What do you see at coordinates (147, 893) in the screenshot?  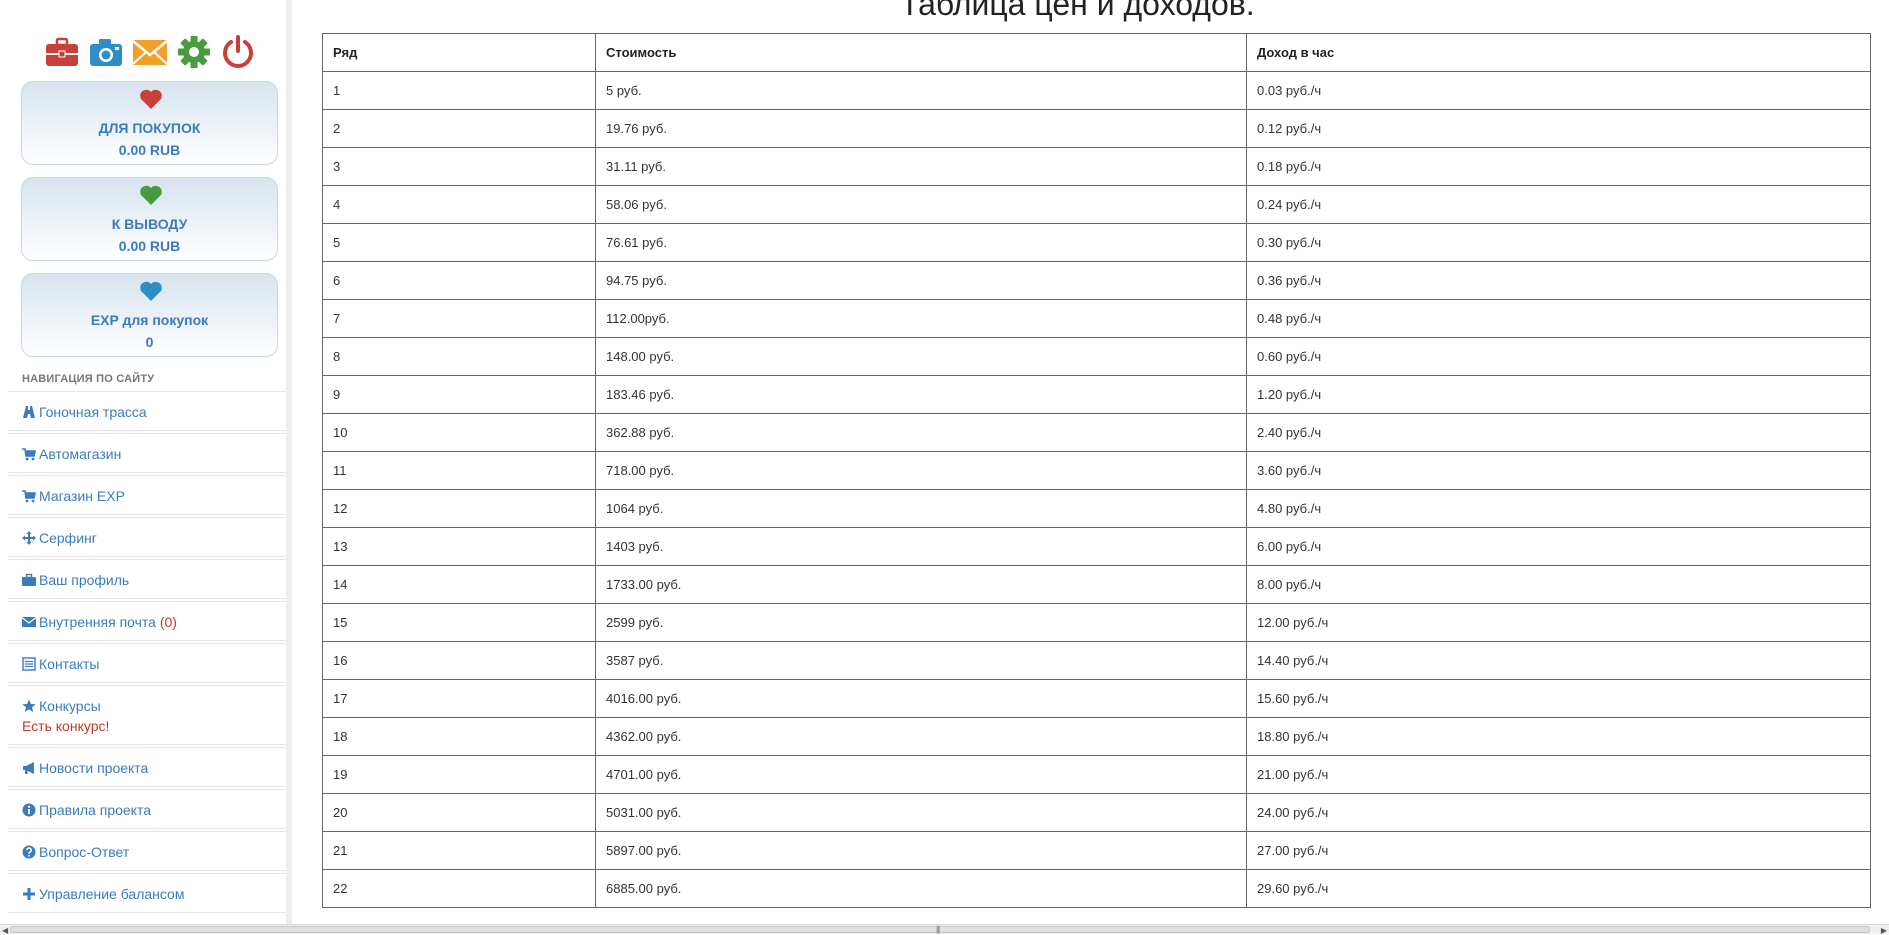 I see `nav-item-balance-management: Управление балансом` at bounding box center [147, 893].